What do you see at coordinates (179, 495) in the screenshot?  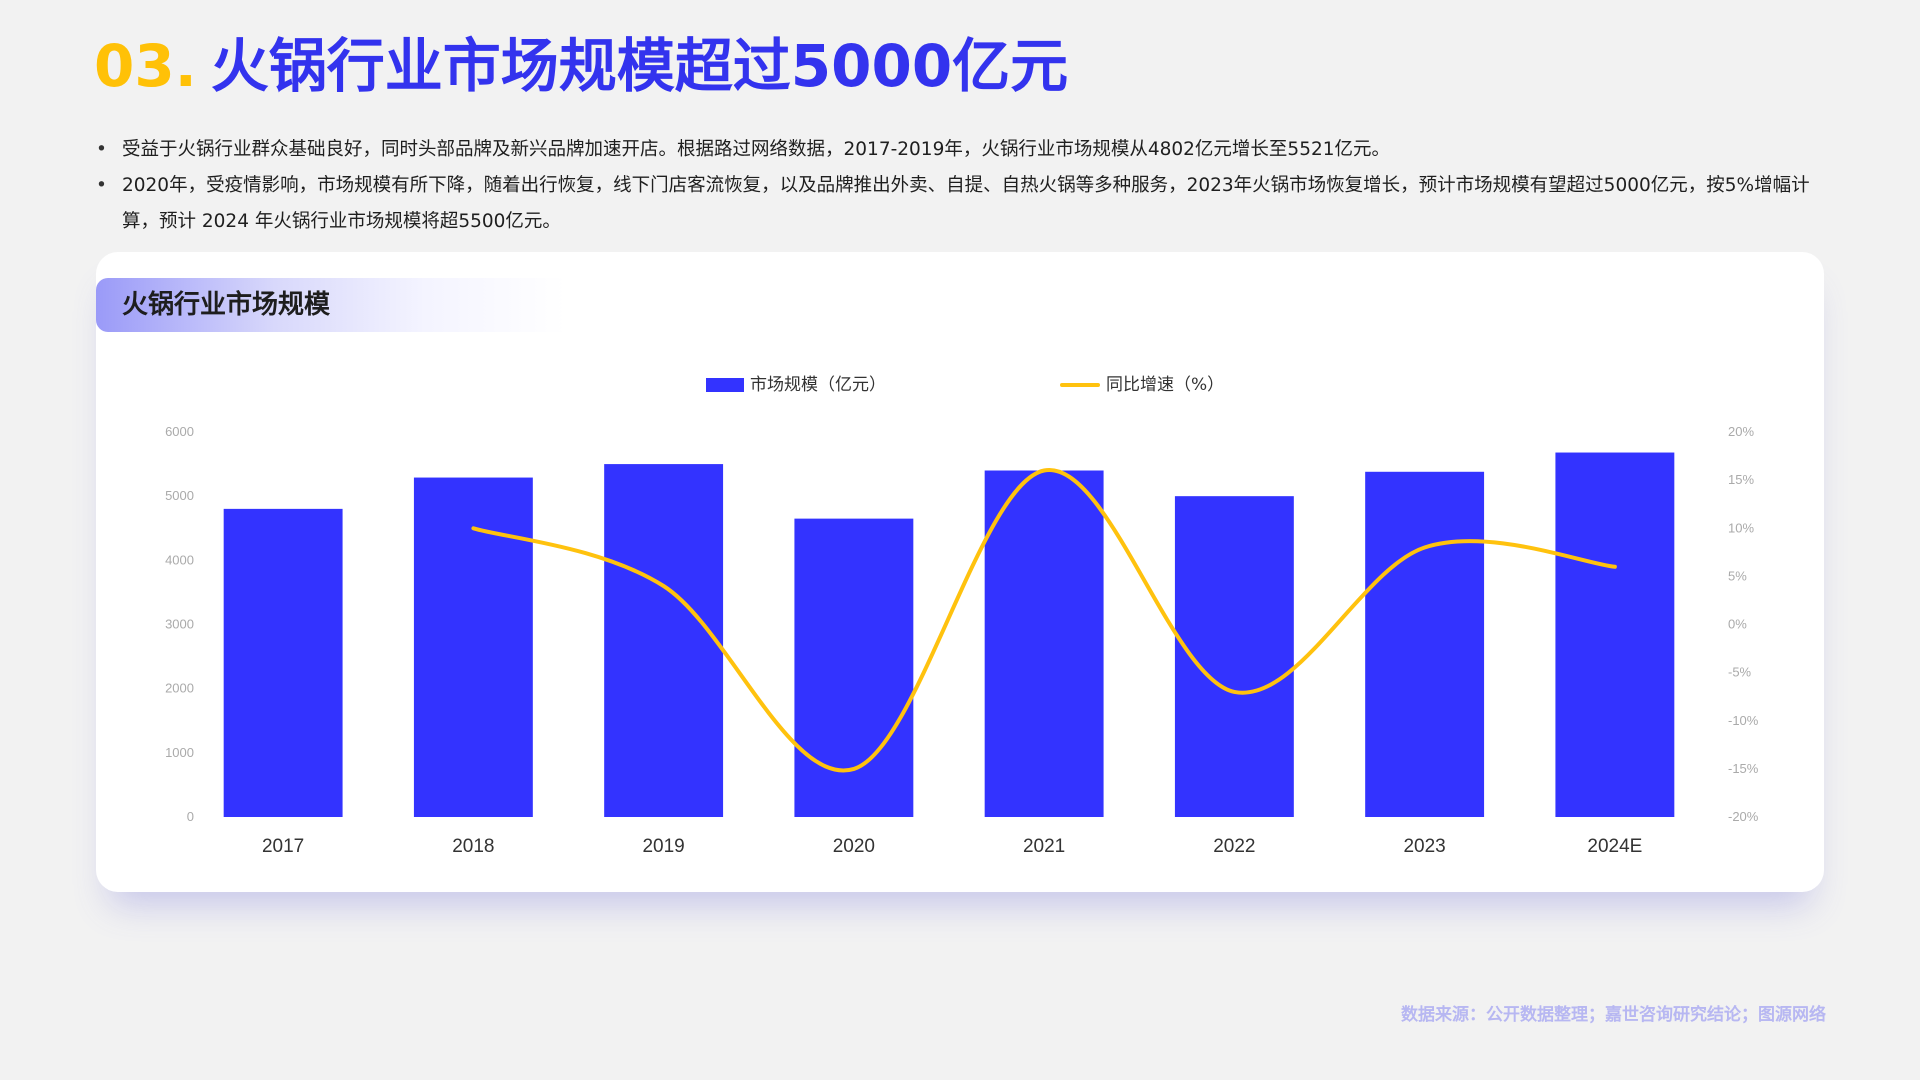 I see `y-left-tick-label: 5000` at bounding box center [179, 495].